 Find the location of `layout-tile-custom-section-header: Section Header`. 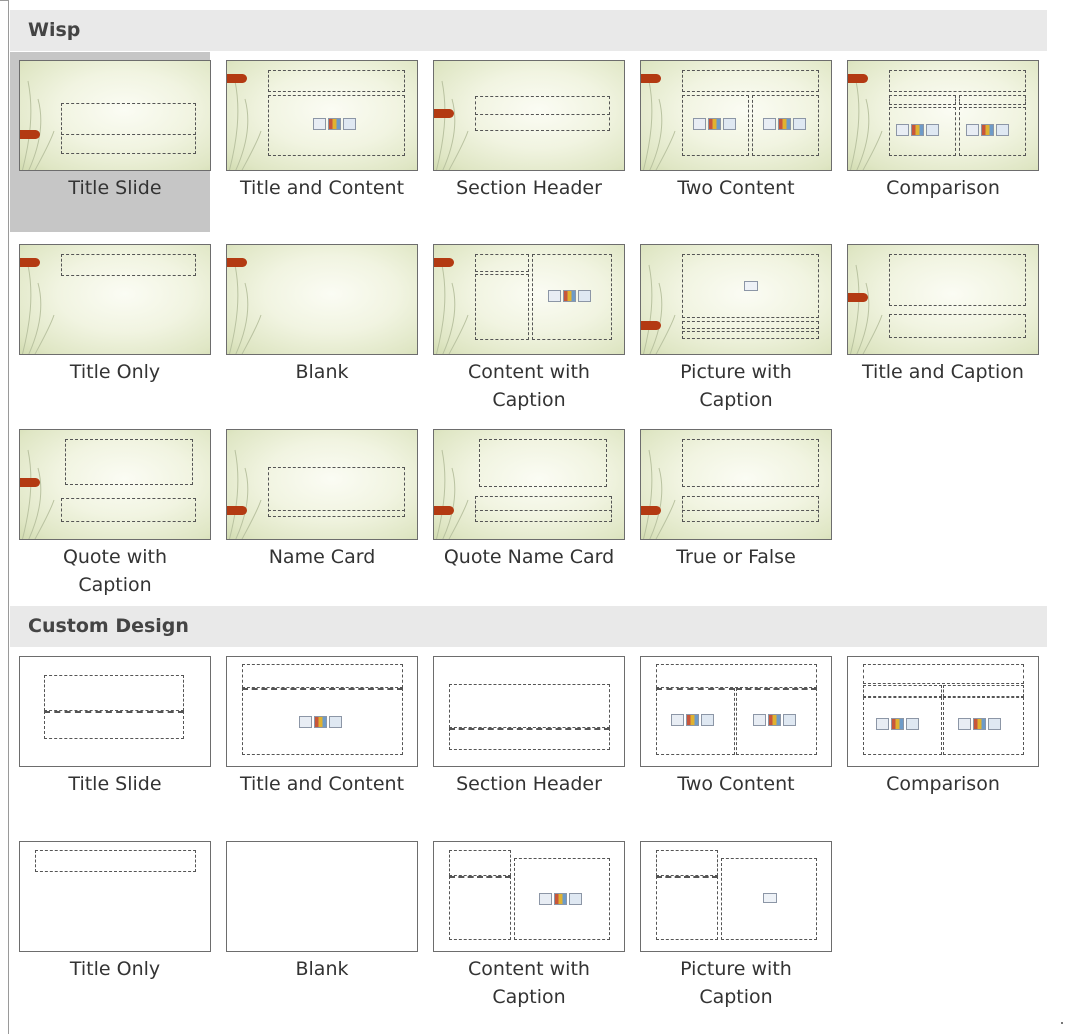

layout-tile-custom-section-header: Section Header is located at coordinates (524, 738).